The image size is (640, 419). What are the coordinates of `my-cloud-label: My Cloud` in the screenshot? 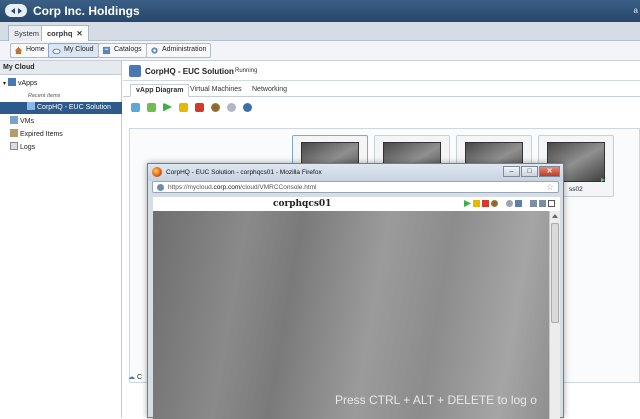 It's located at (79, 49).